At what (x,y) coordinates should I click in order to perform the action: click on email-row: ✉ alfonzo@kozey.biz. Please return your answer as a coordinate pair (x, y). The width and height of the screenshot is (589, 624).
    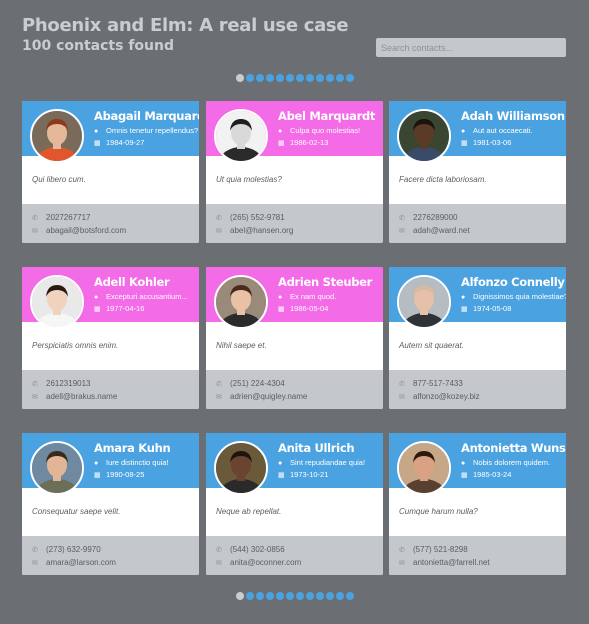
    Looking at the image, I should click on (439, 396).